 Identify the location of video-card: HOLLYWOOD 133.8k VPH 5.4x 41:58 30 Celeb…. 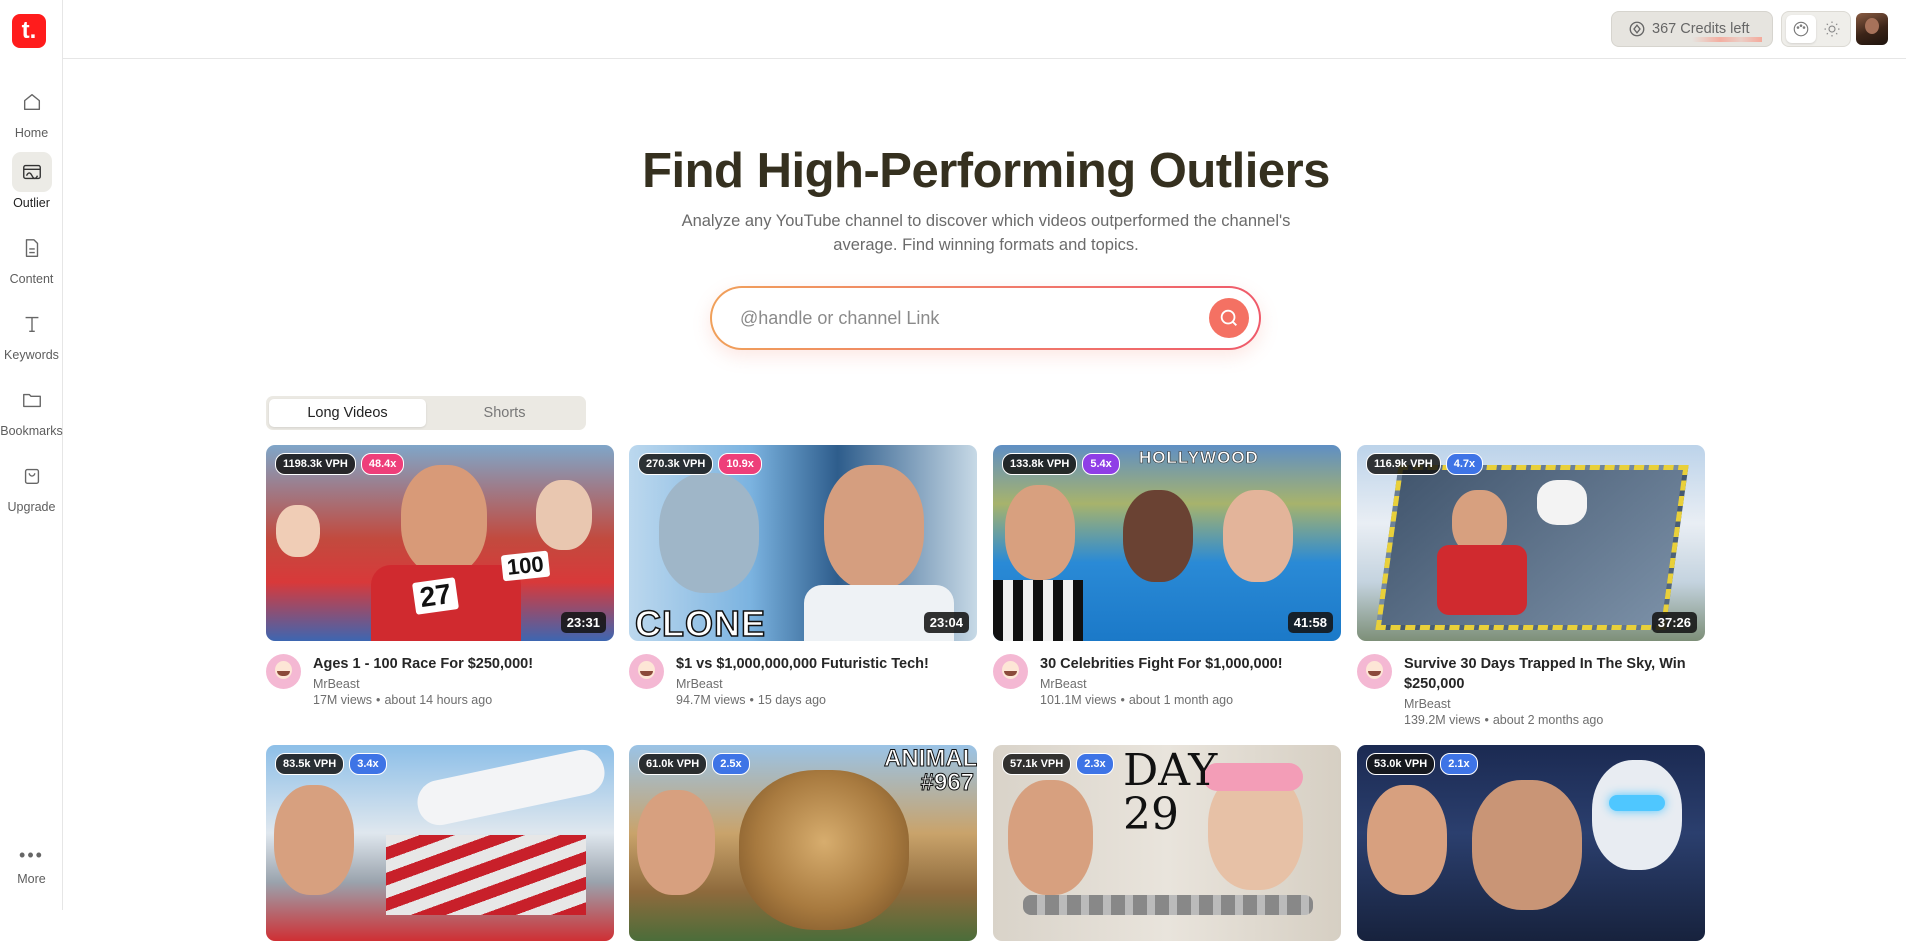
(1167, 576).